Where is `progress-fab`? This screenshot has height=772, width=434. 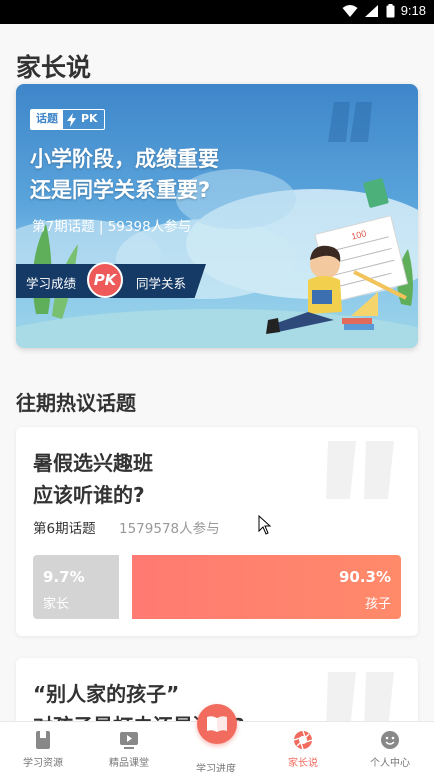
progress-fab is located at coordinates (217, 724).